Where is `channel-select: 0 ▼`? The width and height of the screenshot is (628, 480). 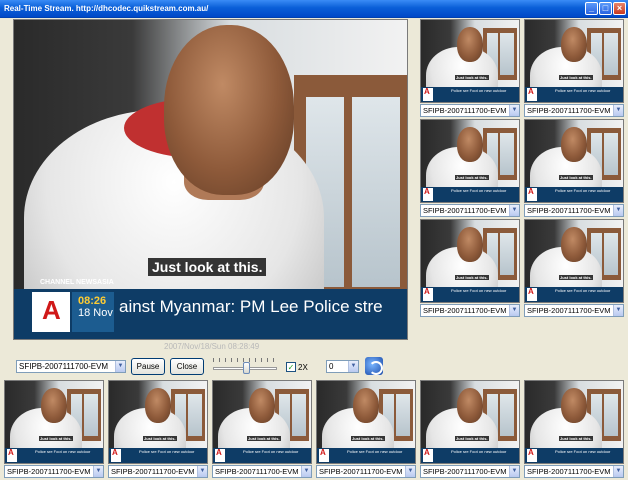
channel-select: 0 ▼ is located at coordinates (342, 366).